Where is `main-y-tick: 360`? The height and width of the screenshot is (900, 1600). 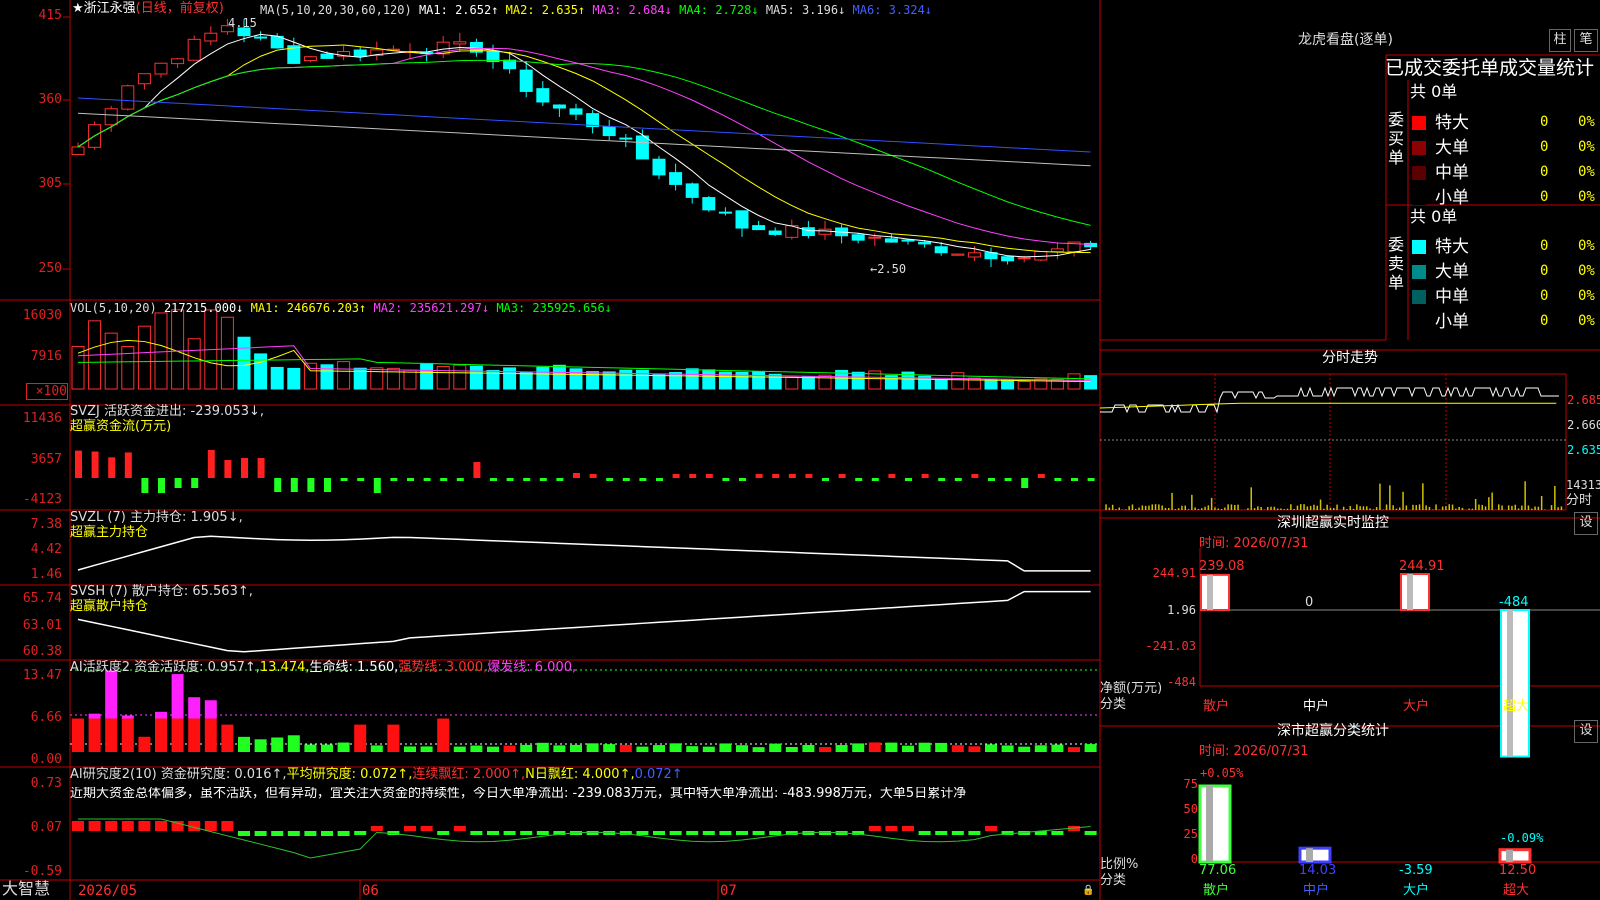 main-y-tick: 360 is located at coordinates (50, 99).